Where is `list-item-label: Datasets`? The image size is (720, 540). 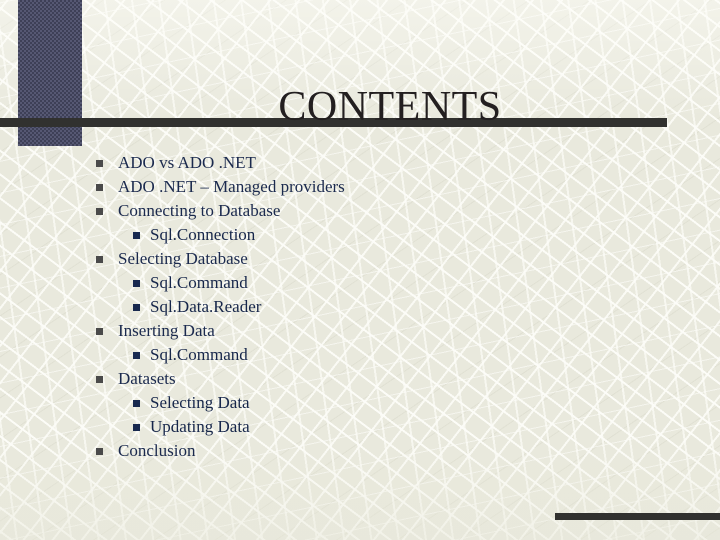 list-item-label: Datasets is located at coordinates (147, 378).